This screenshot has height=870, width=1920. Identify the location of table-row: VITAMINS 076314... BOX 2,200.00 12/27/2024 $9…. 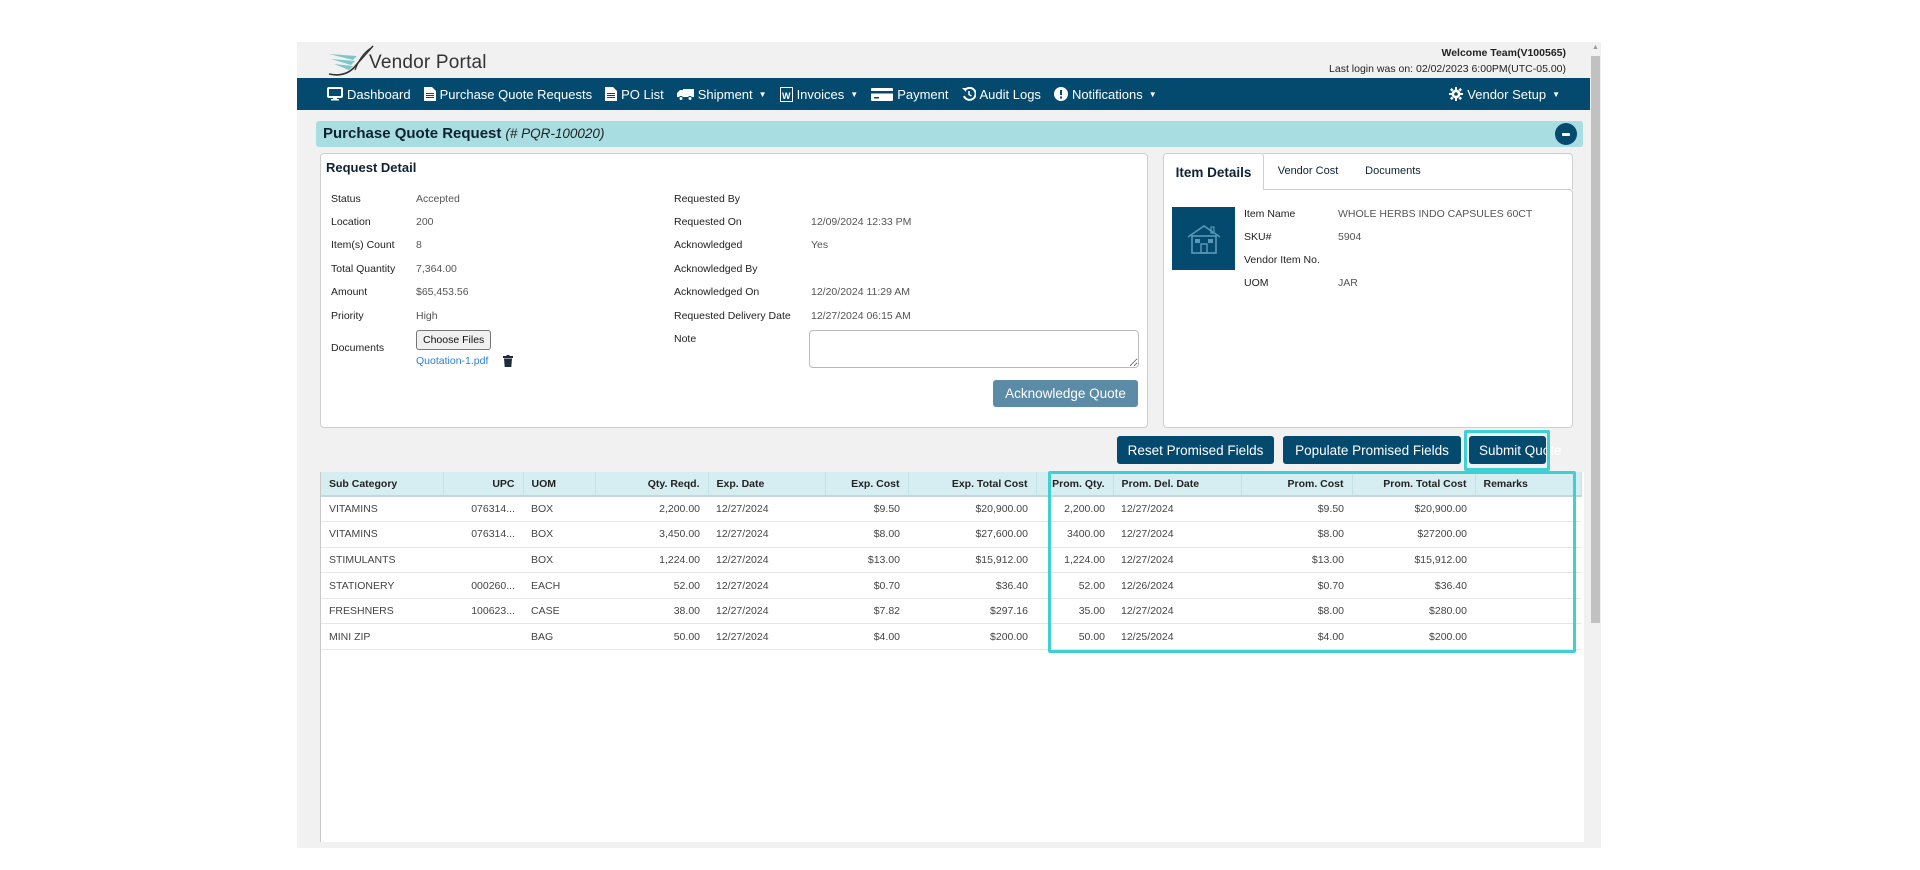
(951, 509).